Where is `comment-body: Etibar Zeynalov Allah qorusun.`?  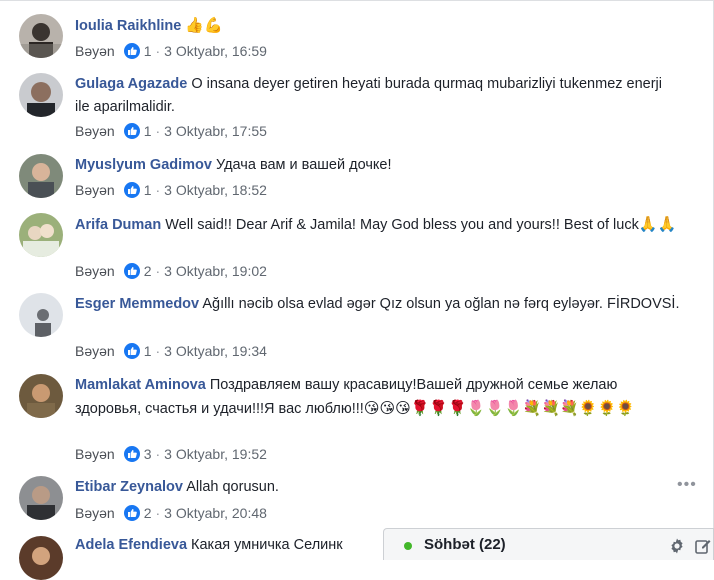 comment-body: Etibar Zeynalov Allah qorusun. is located at coordinates (377, 487).